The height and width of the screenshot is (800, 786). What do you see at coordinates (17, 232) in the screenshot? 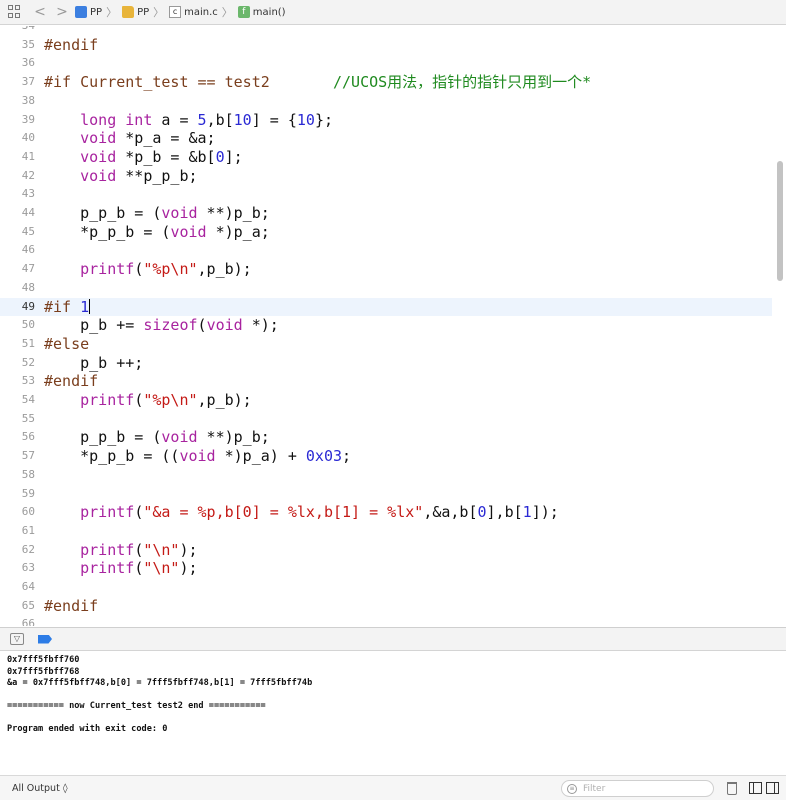
I see `line-number: 45` at bounding box center [17, 232].